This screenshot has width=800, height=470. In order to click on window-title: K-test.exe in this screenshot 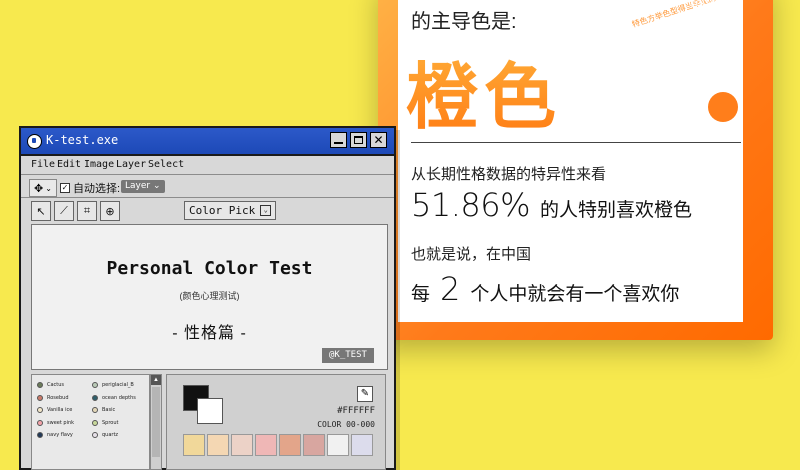, I will do `click(82, 140)`.